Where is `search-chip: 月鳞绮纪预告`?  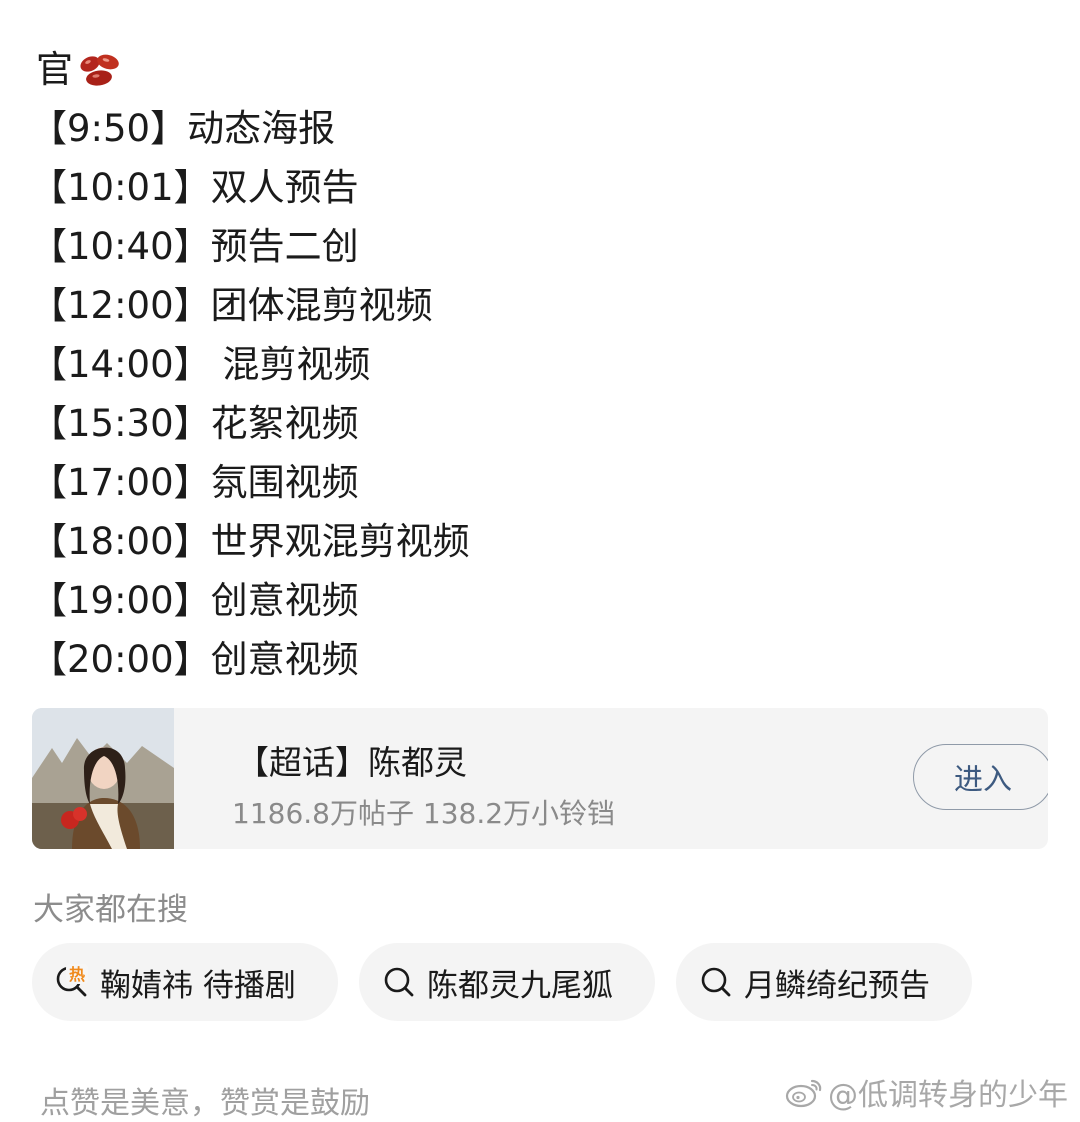
search-chip: 月鳞绮纪预告 is located at coordinates (824, 982).